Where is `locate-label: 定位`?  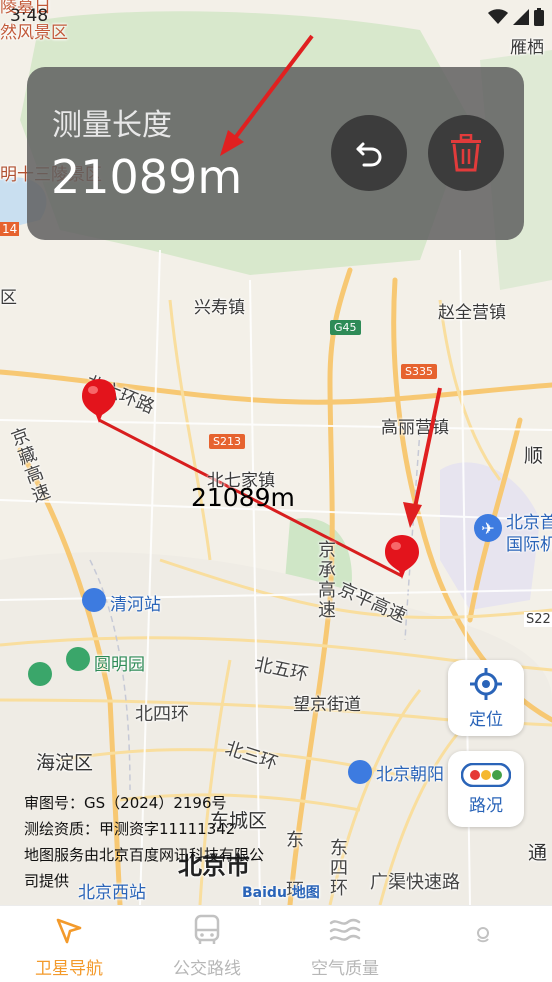 locate-label: 定位 is located at coordinates (486, 719).